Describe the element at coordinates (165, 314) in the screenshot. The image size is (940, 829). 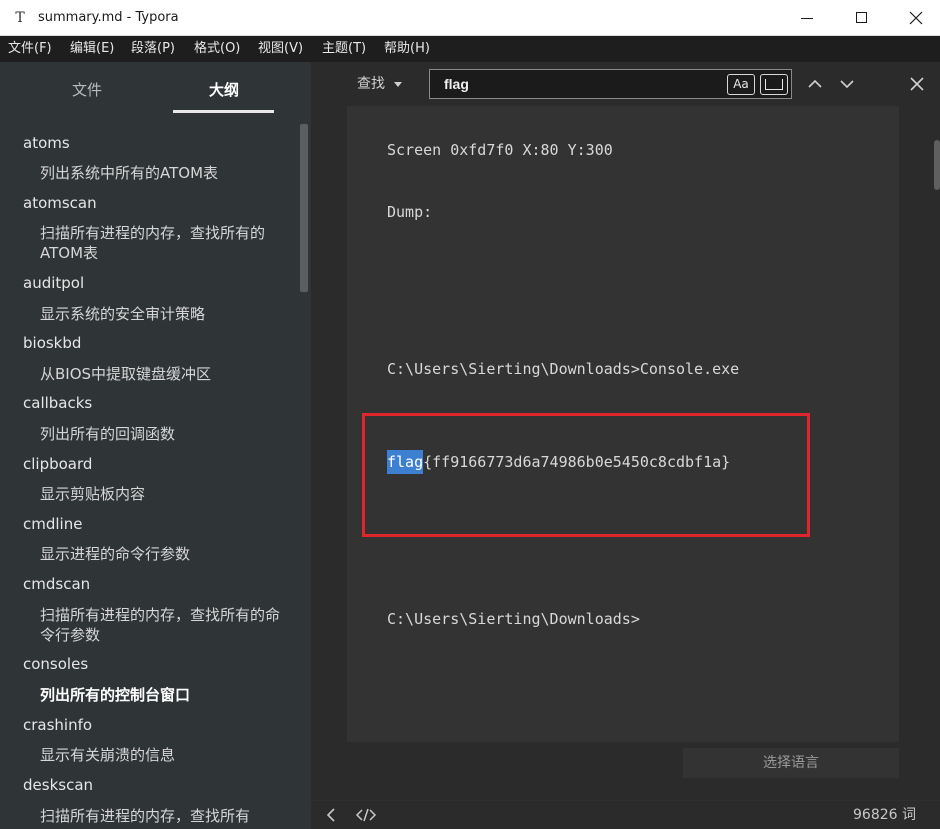
I see `outline-subheading: 显示系统的安全审计策略` at that location.